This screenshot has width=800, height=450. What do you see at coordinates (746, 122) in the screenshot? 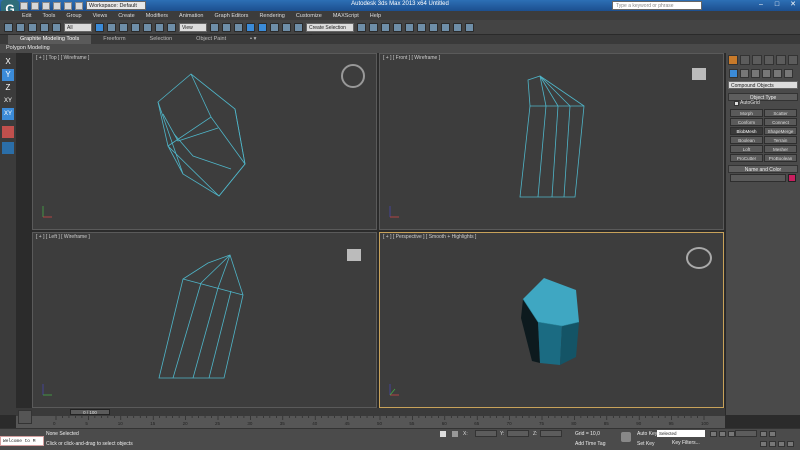
I see `conform-button: Conform` at bounding box center [746, 122].